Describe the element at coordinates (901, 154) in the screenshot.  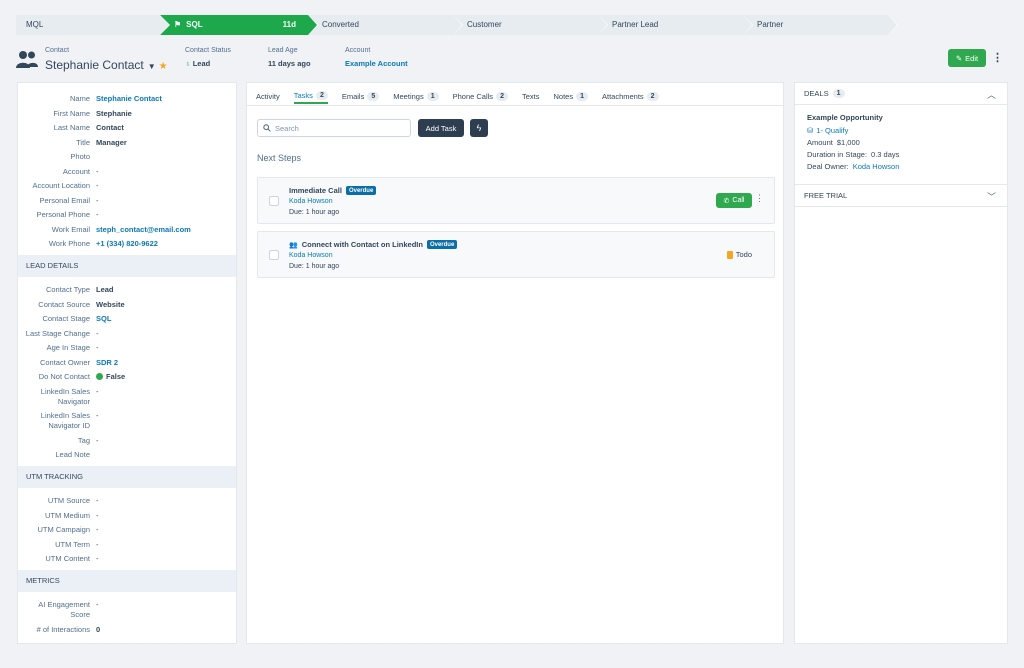
I see `deal-duration: Duration in Stage: 0.3 days` at that location.